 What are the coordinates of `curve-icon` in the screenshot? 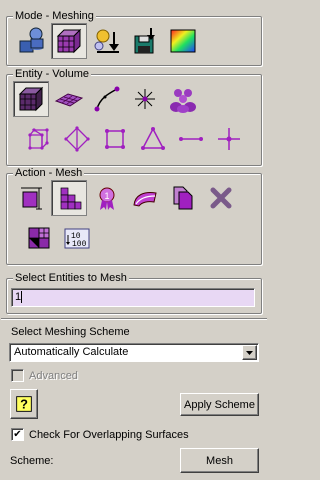 It's located at (107, 99).